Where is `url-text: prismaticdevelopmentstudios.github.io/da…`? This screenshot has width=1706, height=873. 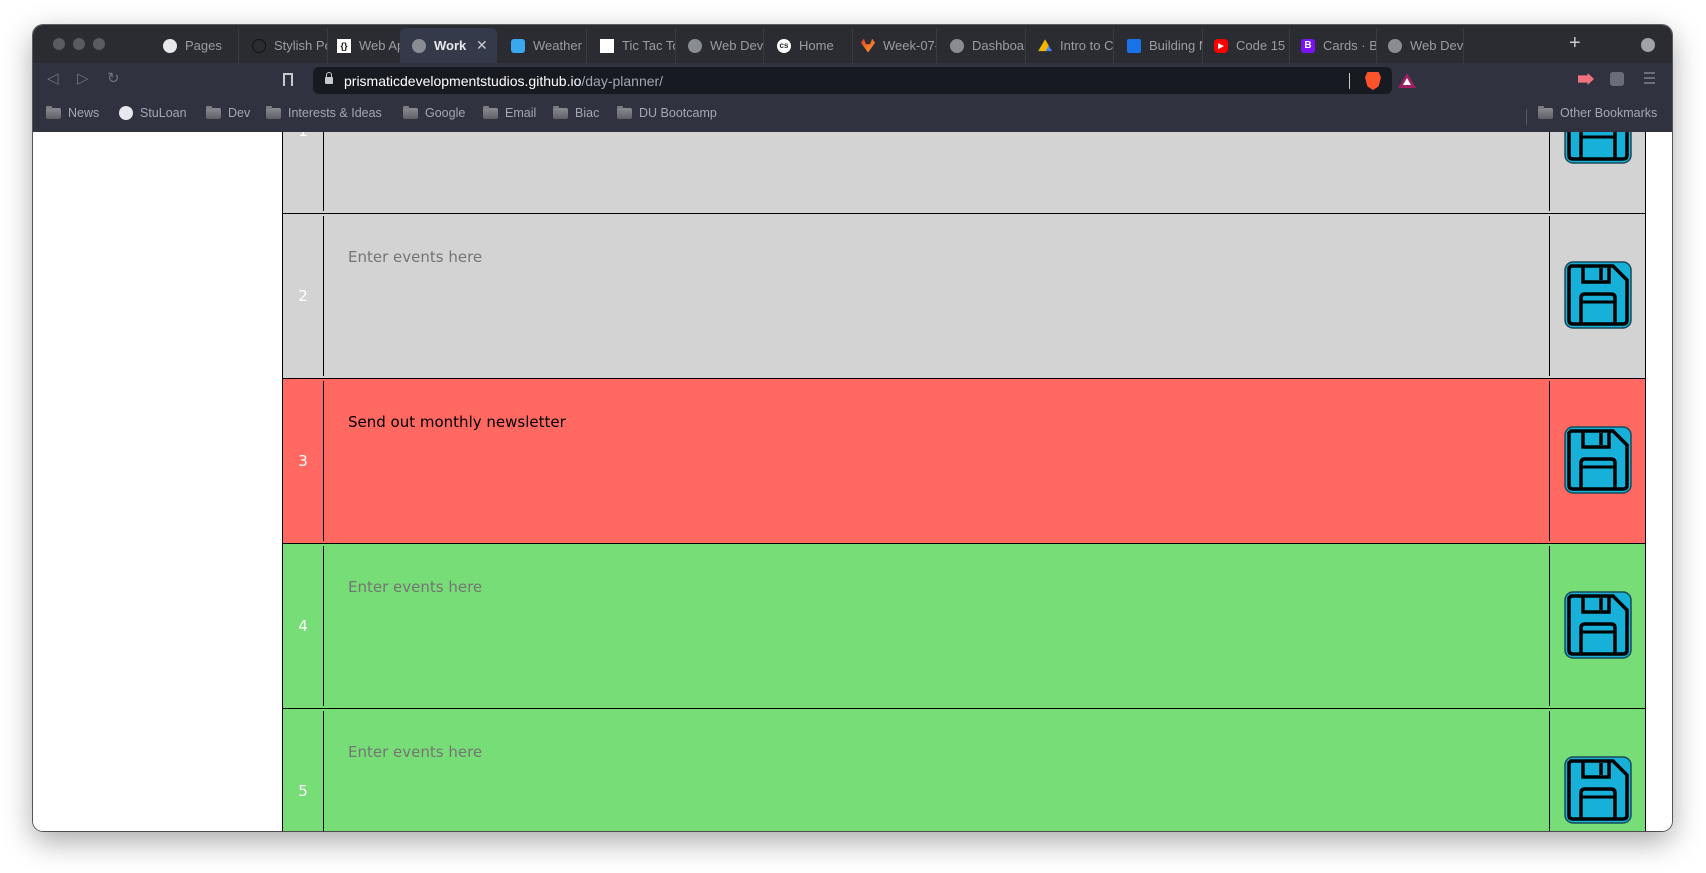
url-text: prismaticdevelopmentstudios.github.io/da… is located at coordinates (503, 81).